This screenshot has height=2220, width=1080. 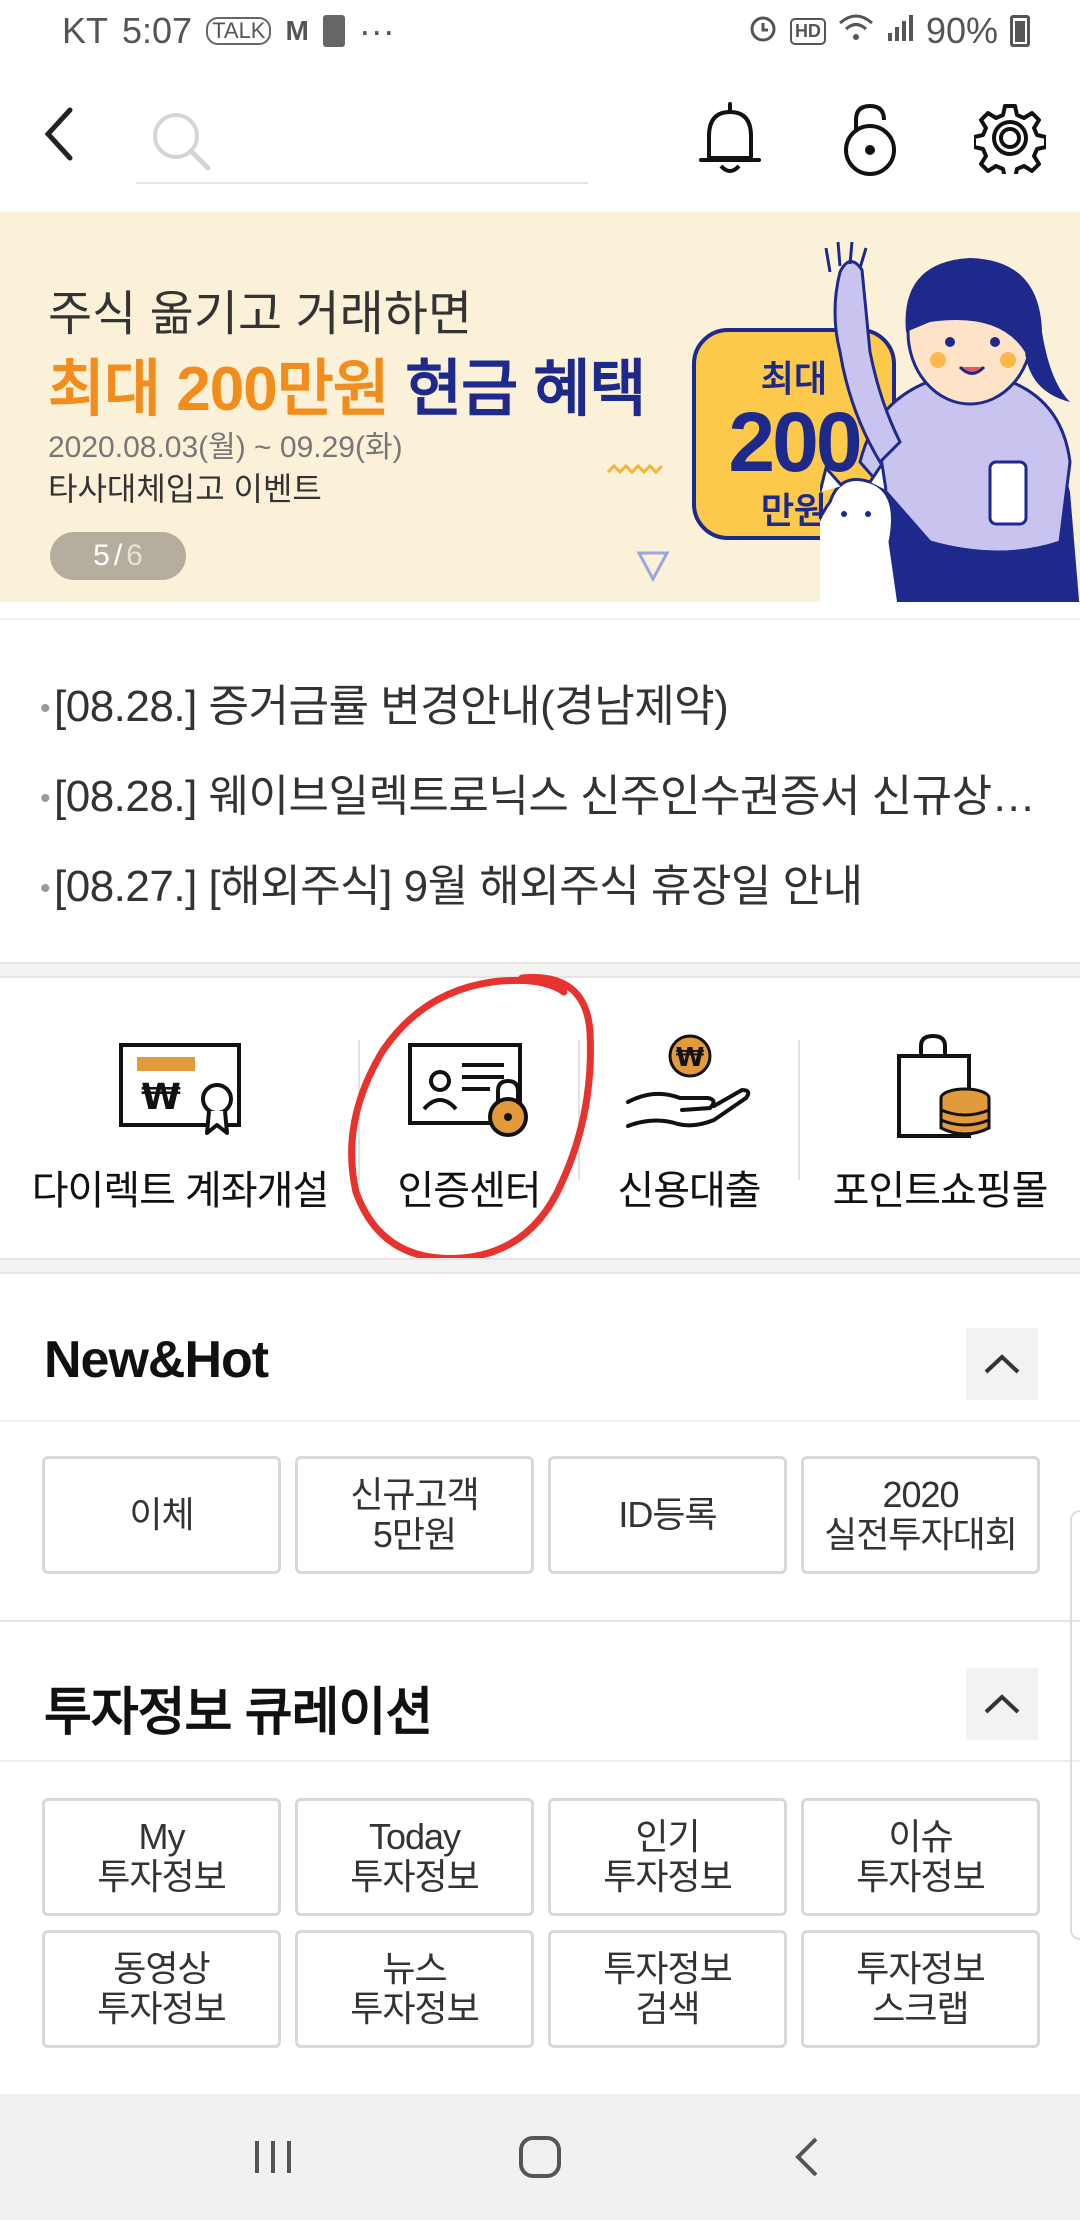 I want to click on unlock-icon, so click(x=870, y=139).